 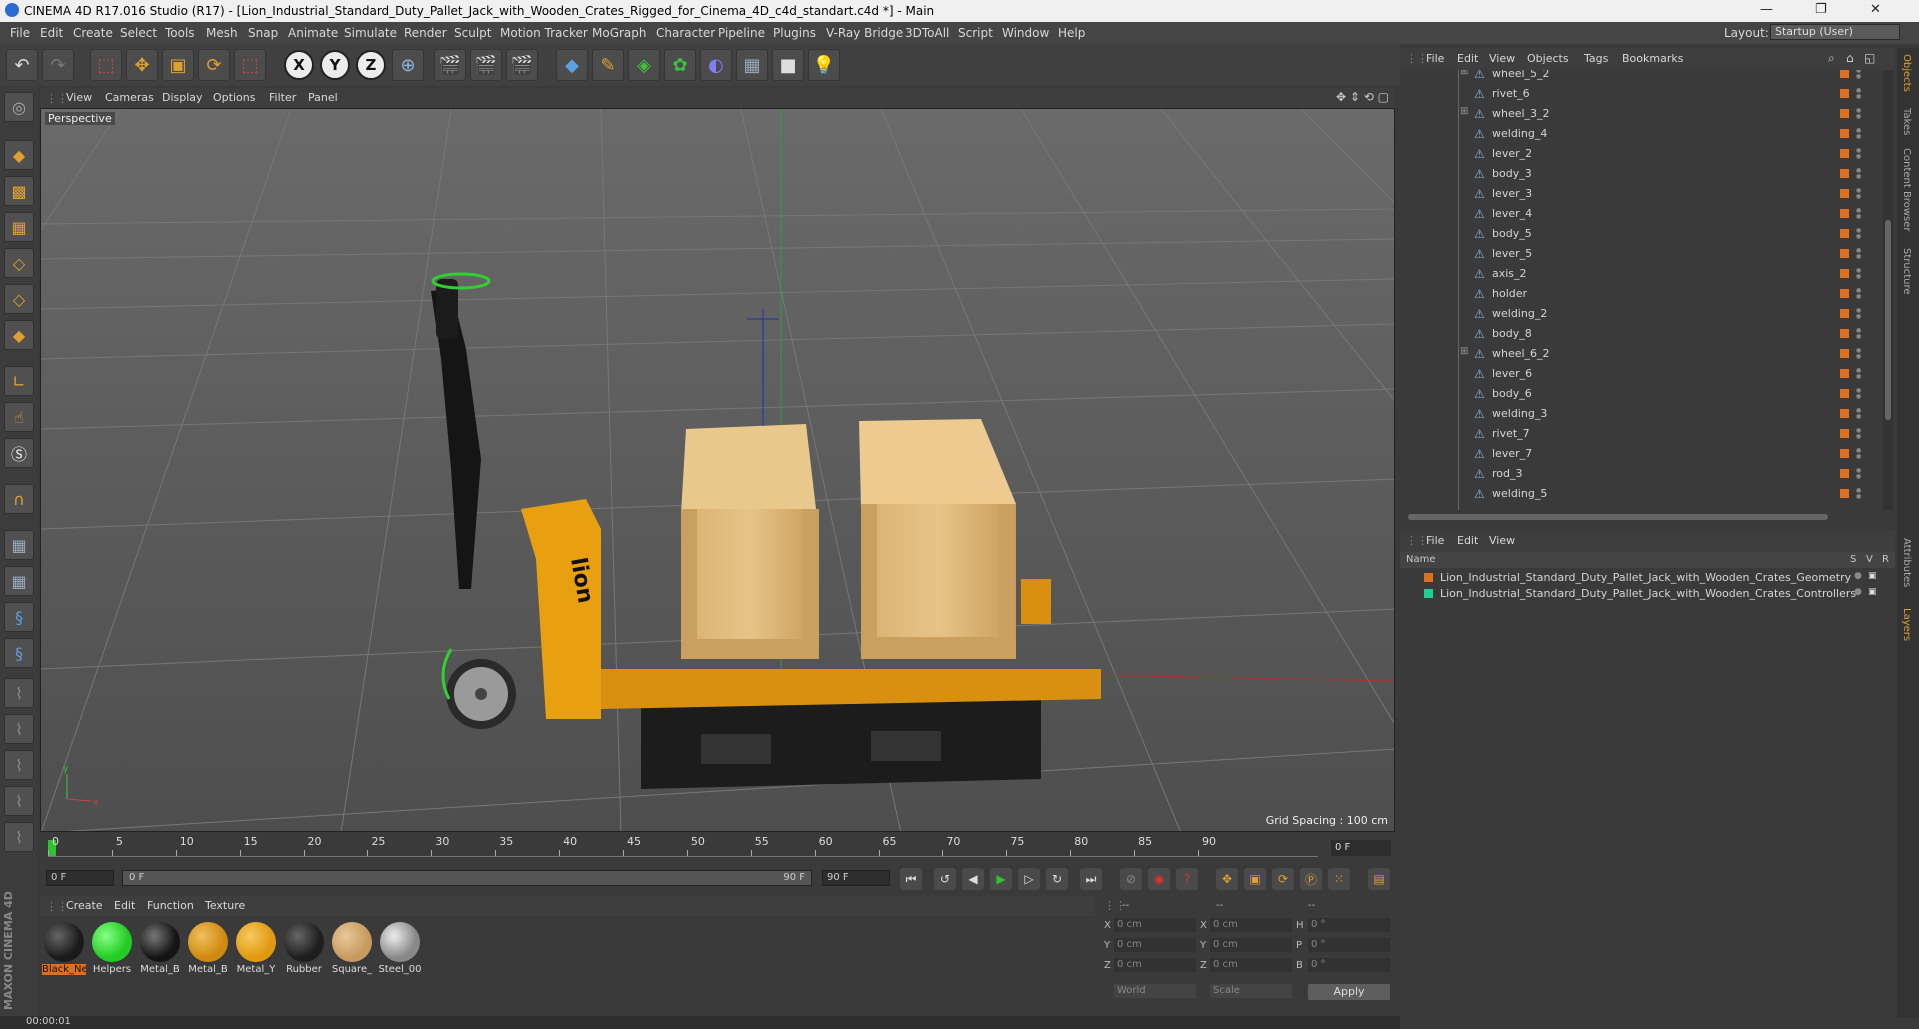 What do you see at coordinates (225, 905) in the screenshot?
I see `material-menu-texture: Texture` at bounding box center [225, 905].